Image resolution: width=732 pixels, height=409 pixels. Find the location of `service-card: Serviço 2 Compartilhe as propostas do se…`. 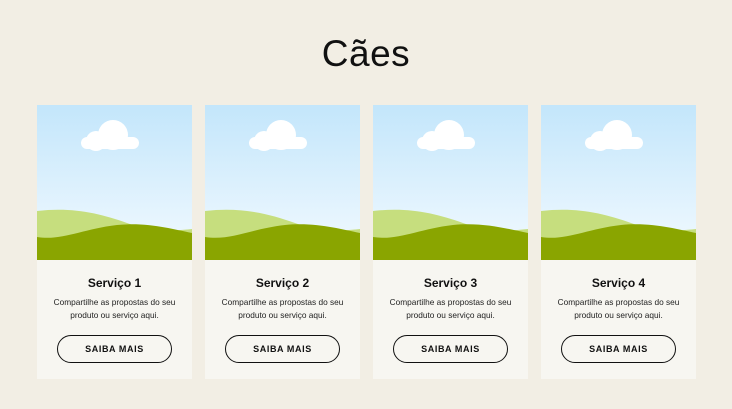

service-card: Serviço 2 Compartilhe as propostas do se… is located at coordinates (282, 242).